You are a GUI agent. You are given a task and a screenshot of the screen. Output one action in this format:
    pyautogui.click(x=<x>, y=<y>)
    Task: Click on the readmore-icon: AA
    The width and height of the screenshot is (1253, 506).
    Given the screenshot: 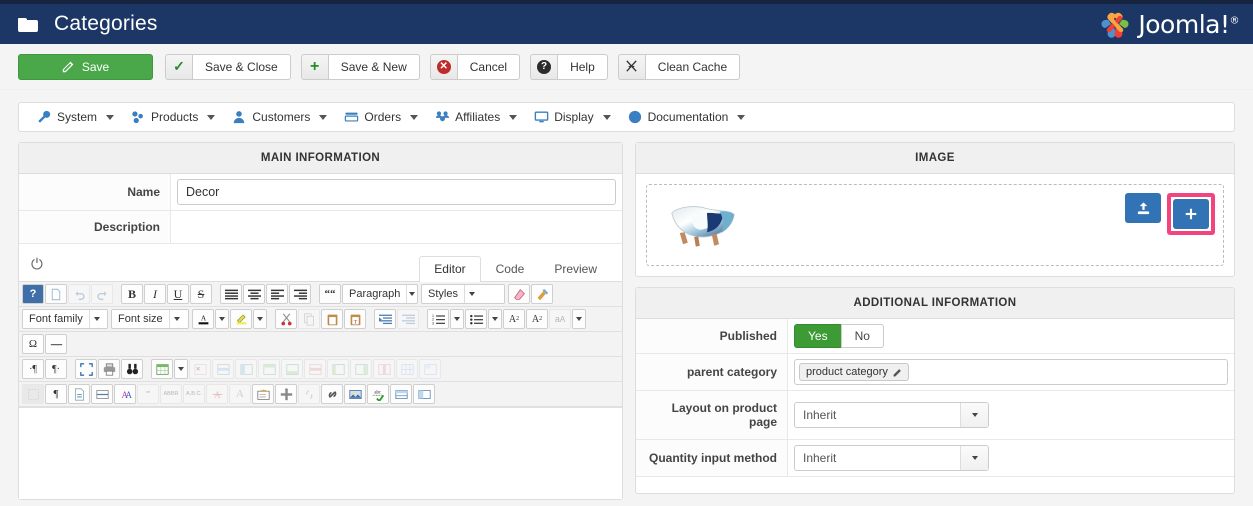 What is the action you would take?
    pyautogui.click(x=125, y=394)
    